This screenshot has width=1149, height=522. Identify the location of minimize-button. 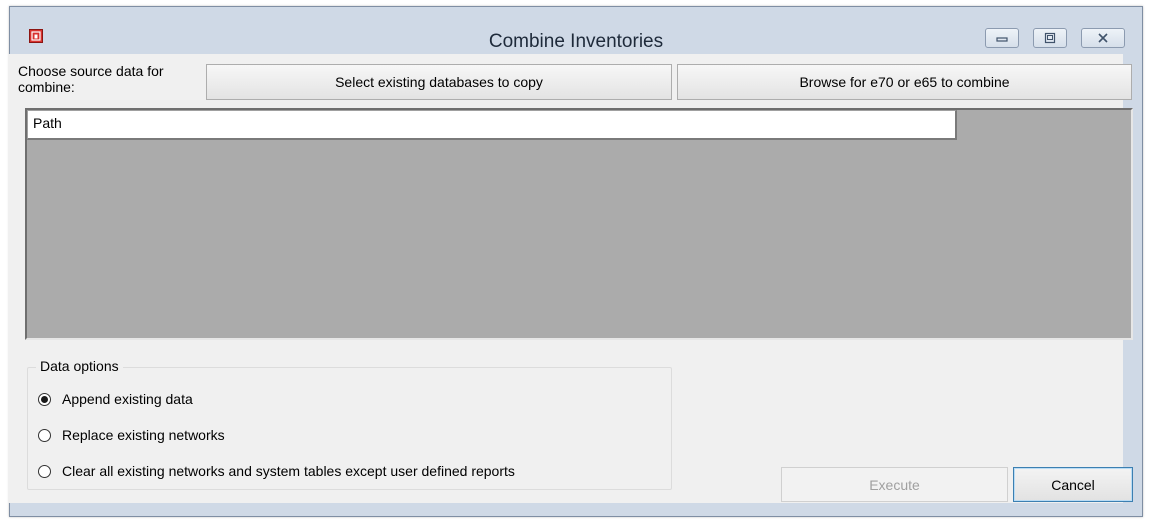
(1002, 38).